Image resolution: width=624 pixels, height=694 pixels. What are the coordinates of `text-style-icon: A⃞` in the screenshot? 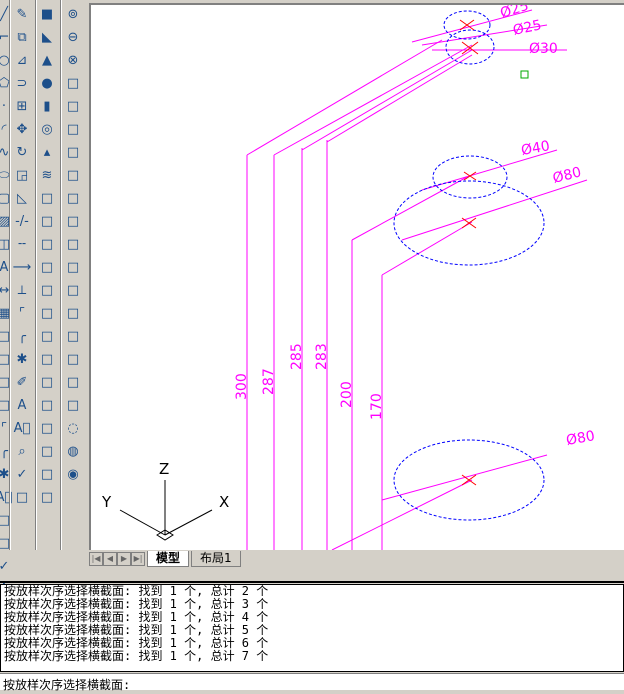 It's located at (22, 428).